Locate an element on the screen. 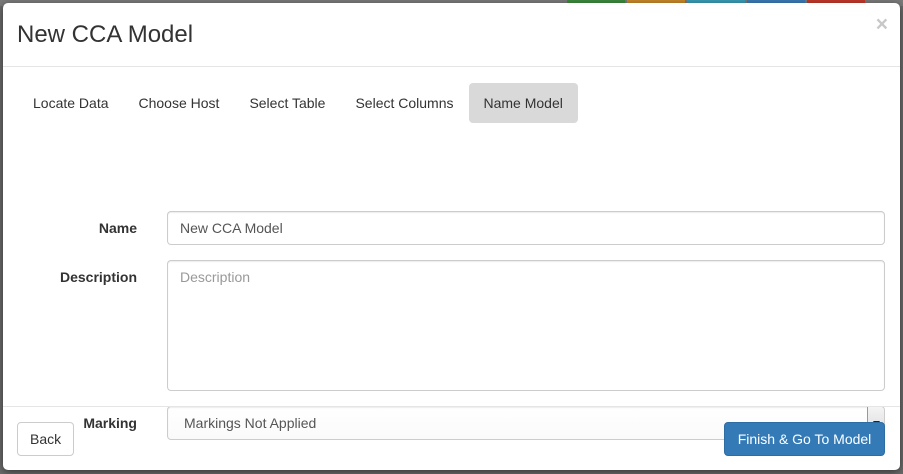 The height and width of the screenshot is (474, 903). name-label: Name is located at coordinates (117, 228).